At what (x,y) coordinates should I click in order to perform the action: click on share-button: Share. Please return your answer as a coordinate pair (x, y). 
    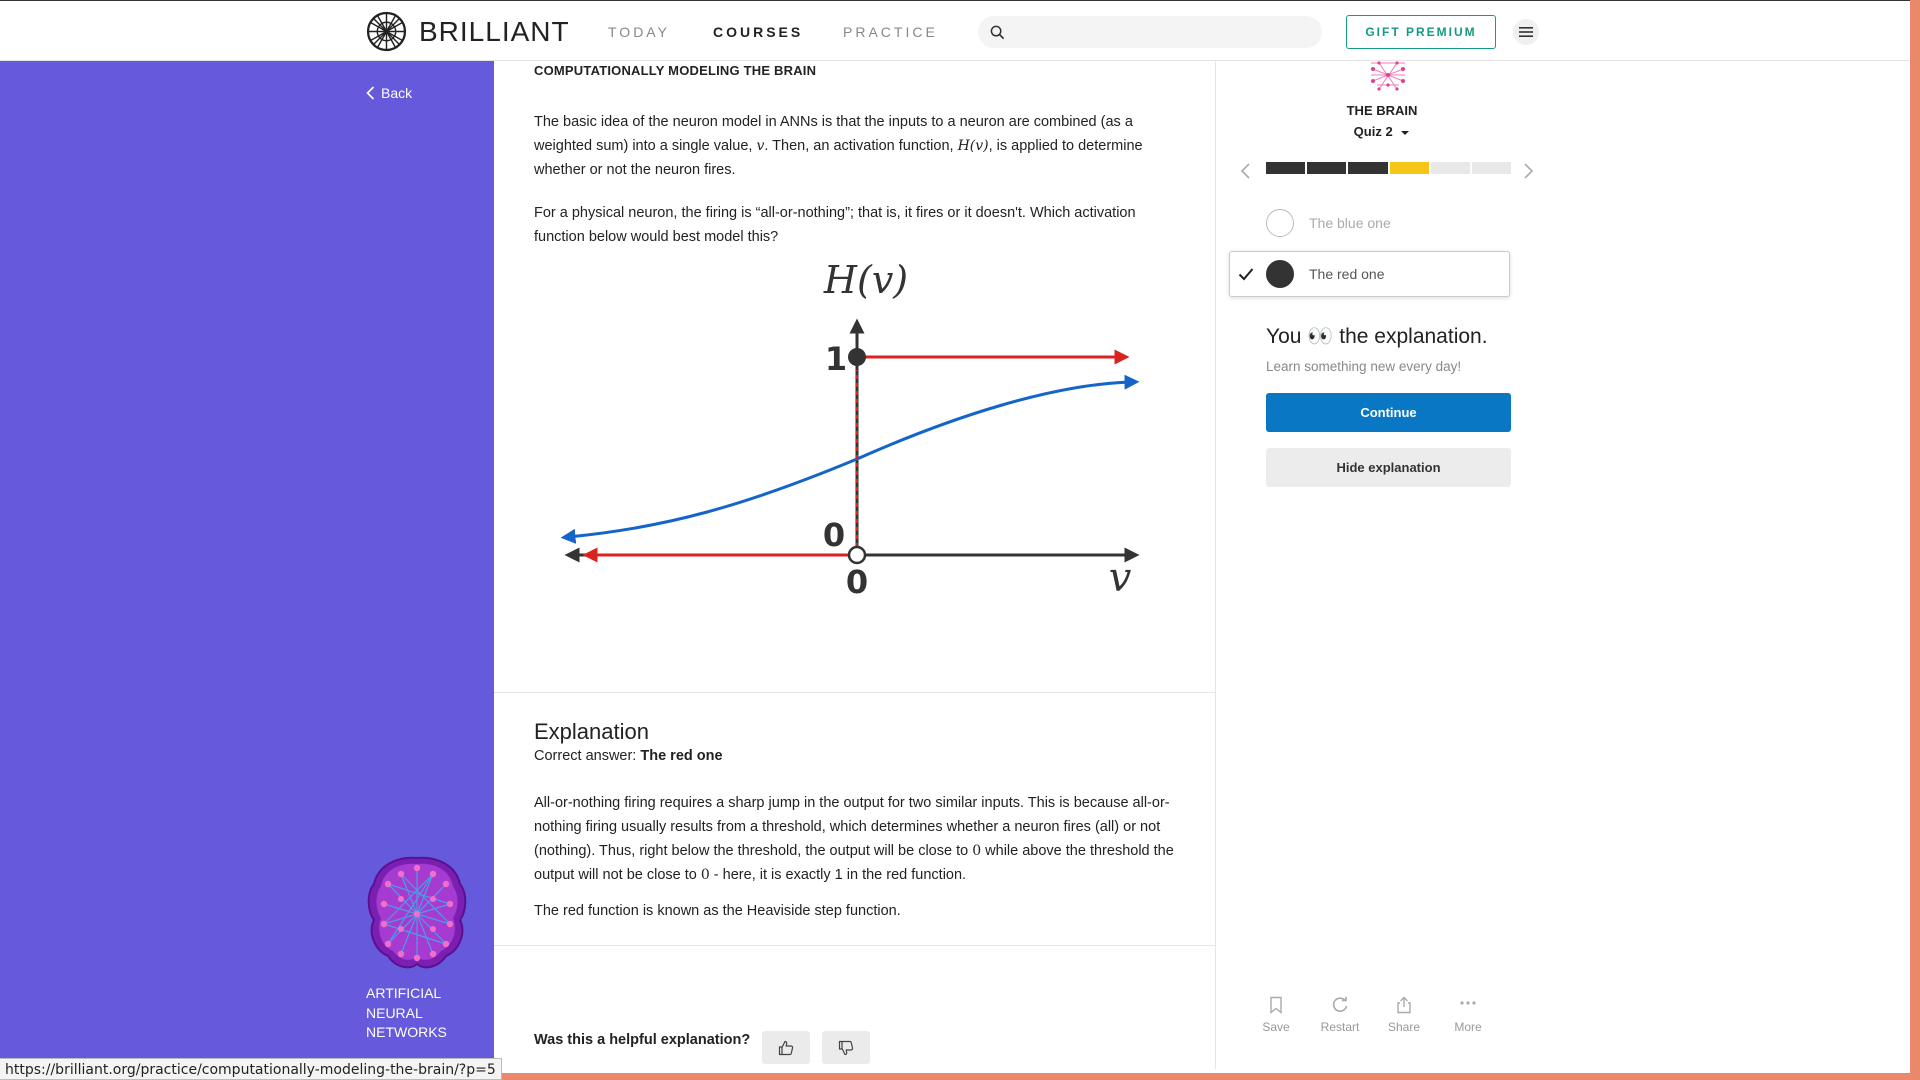
    Looking at the image, I should click on (1404, 1015).